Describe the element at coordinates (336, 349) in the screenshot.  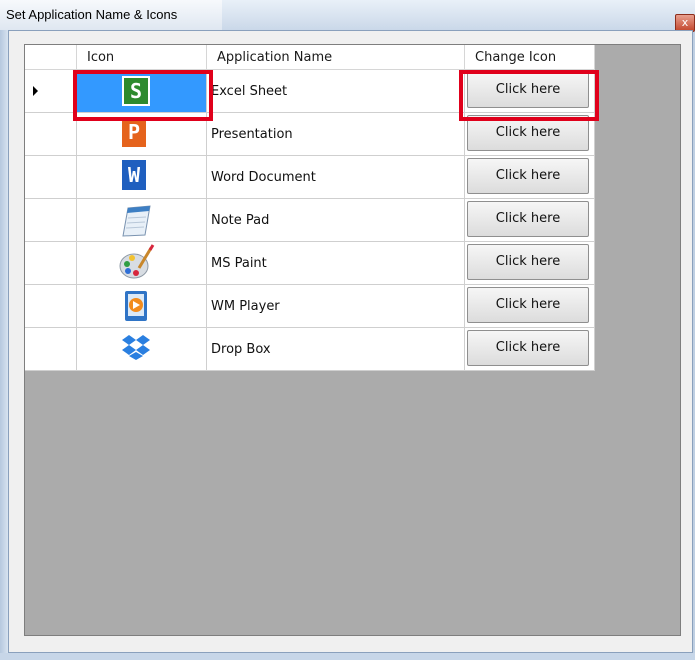
I see `application-name-cell: Drop Box` at that location.